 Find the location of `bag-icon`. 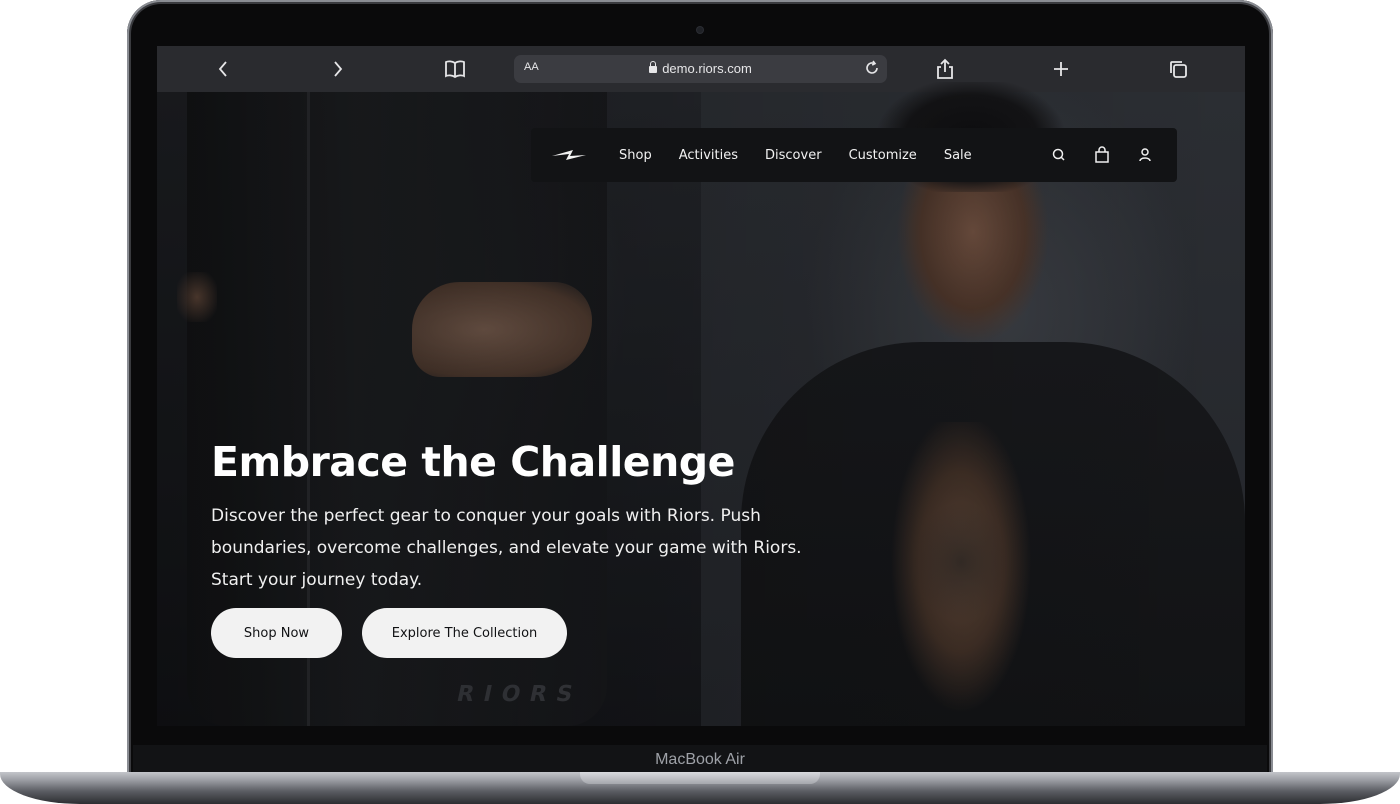

bag-icon is located at coordinates (1102, 154).